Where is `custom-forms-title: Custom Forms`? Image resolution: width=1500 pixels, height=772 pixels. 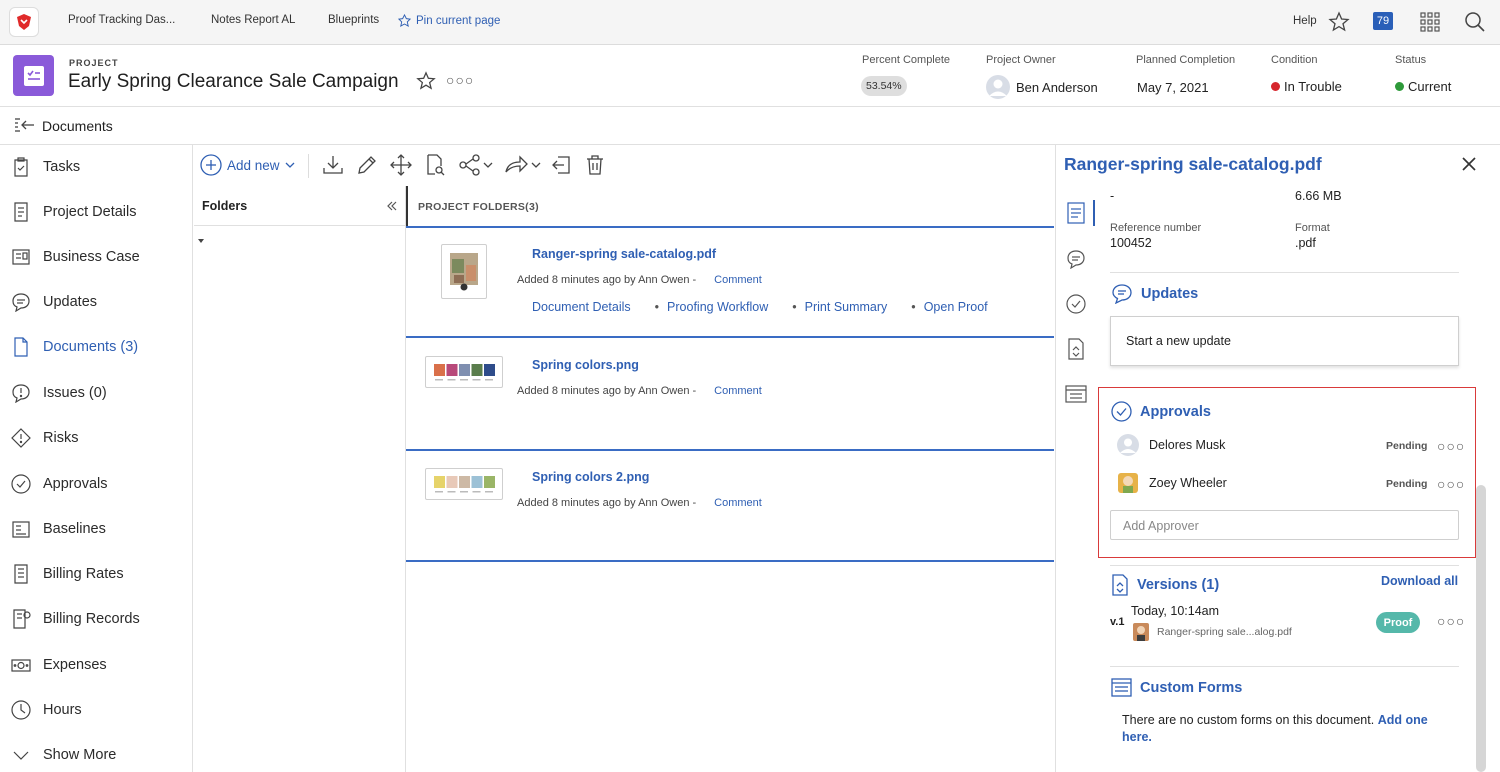
custom-forms-title: Custom Forms is located at coordinates (1191, 687).